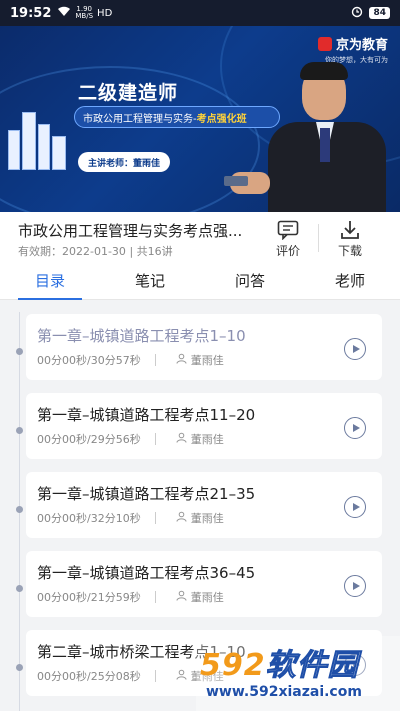 This screenshot has height=711, width=400. Describe the element at coordinates (128, 93) in the screenshot. I see `banner-title: 二级建造师` at that location.